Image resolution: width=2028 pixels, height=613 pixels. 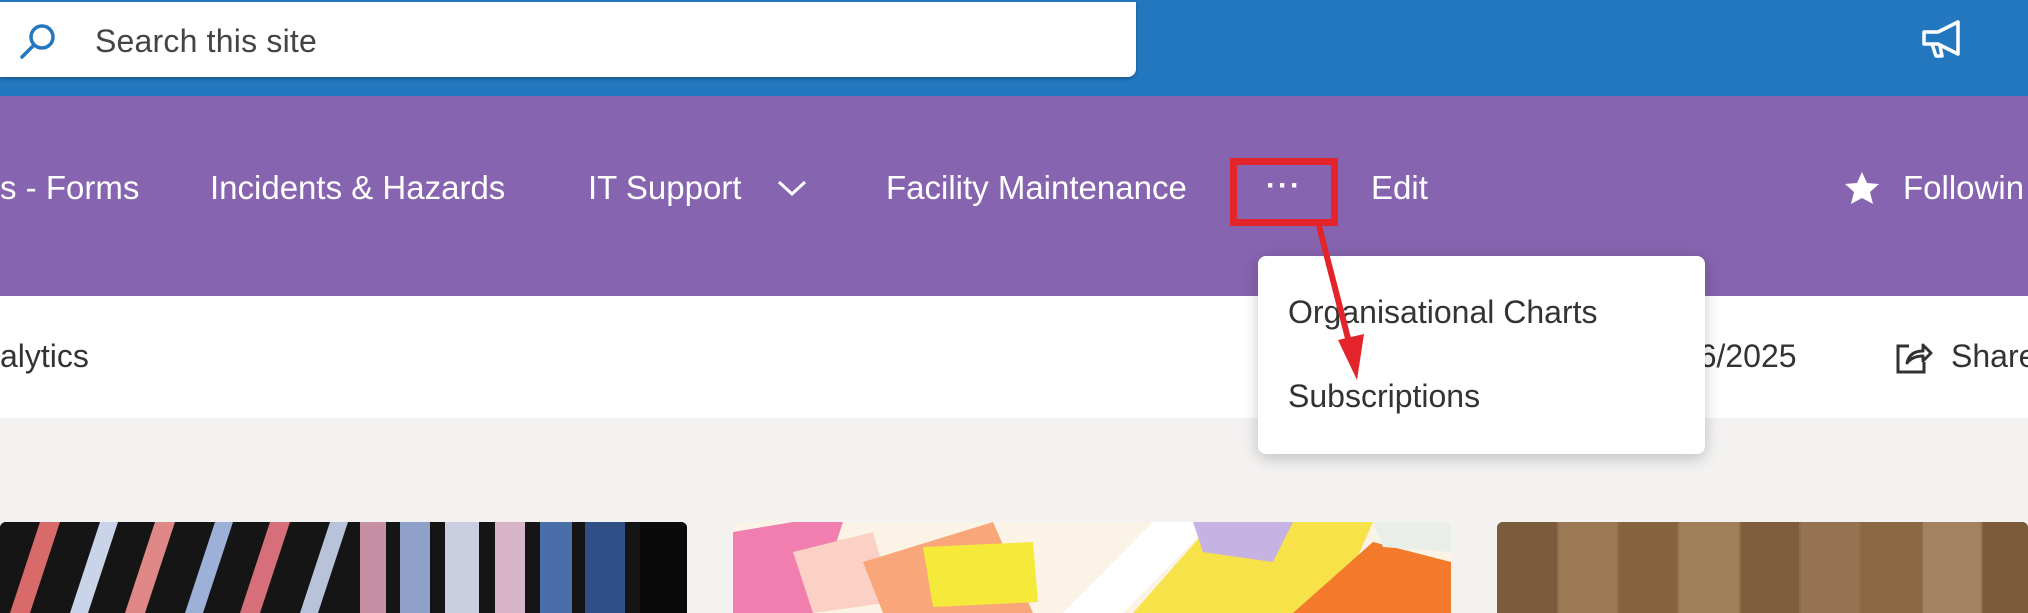 I want to click on nav-item-facility-maintenance: Facility Maintenance, so click(x=1036, y=188).